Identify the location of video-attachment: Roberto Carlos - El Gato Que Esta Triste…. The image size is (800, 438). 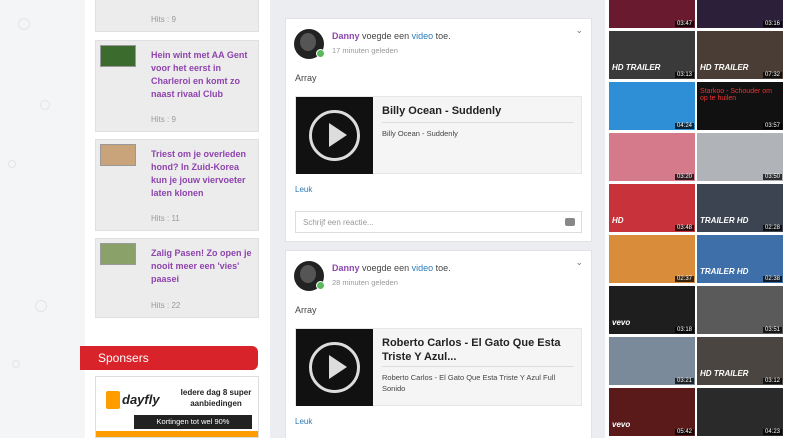
(438, 367).